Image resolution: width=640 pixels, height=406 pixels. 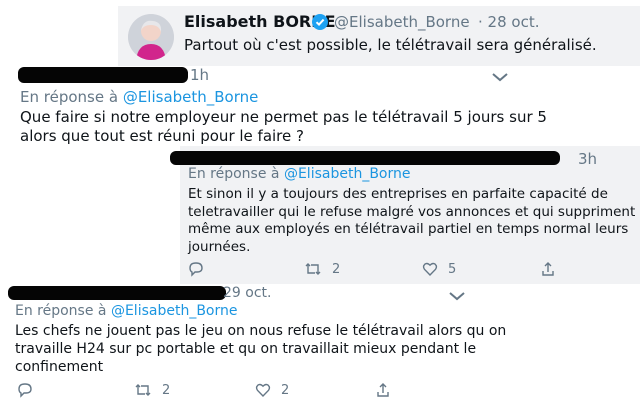 I want to click on verified-badge-icon, so click(x=320, y=22).